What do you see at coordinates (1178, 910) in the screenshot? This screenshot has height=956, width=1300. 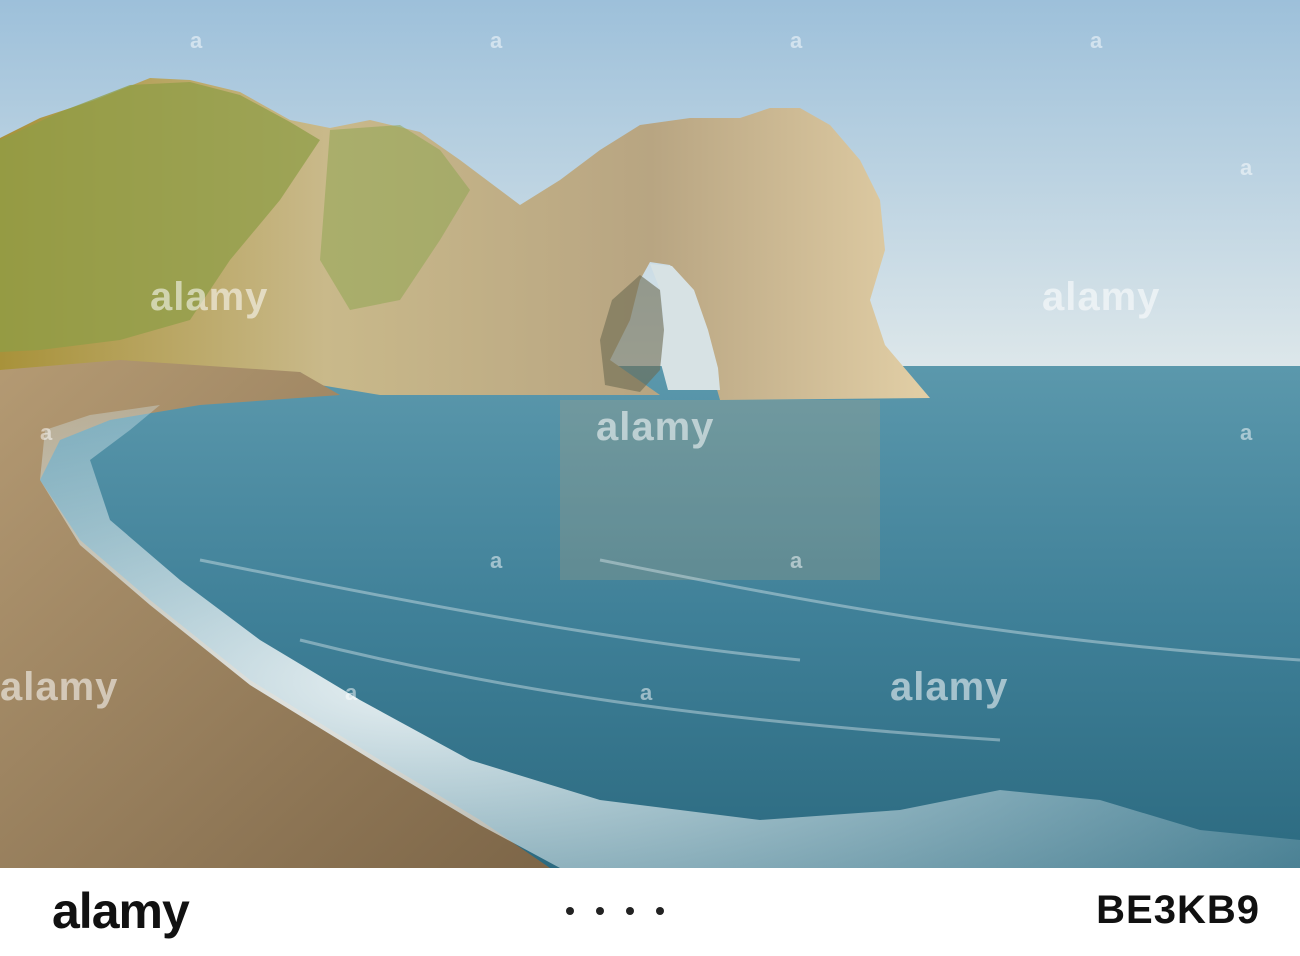 I see `image-id: BE3KB9` at bounding box center [1178, 910].